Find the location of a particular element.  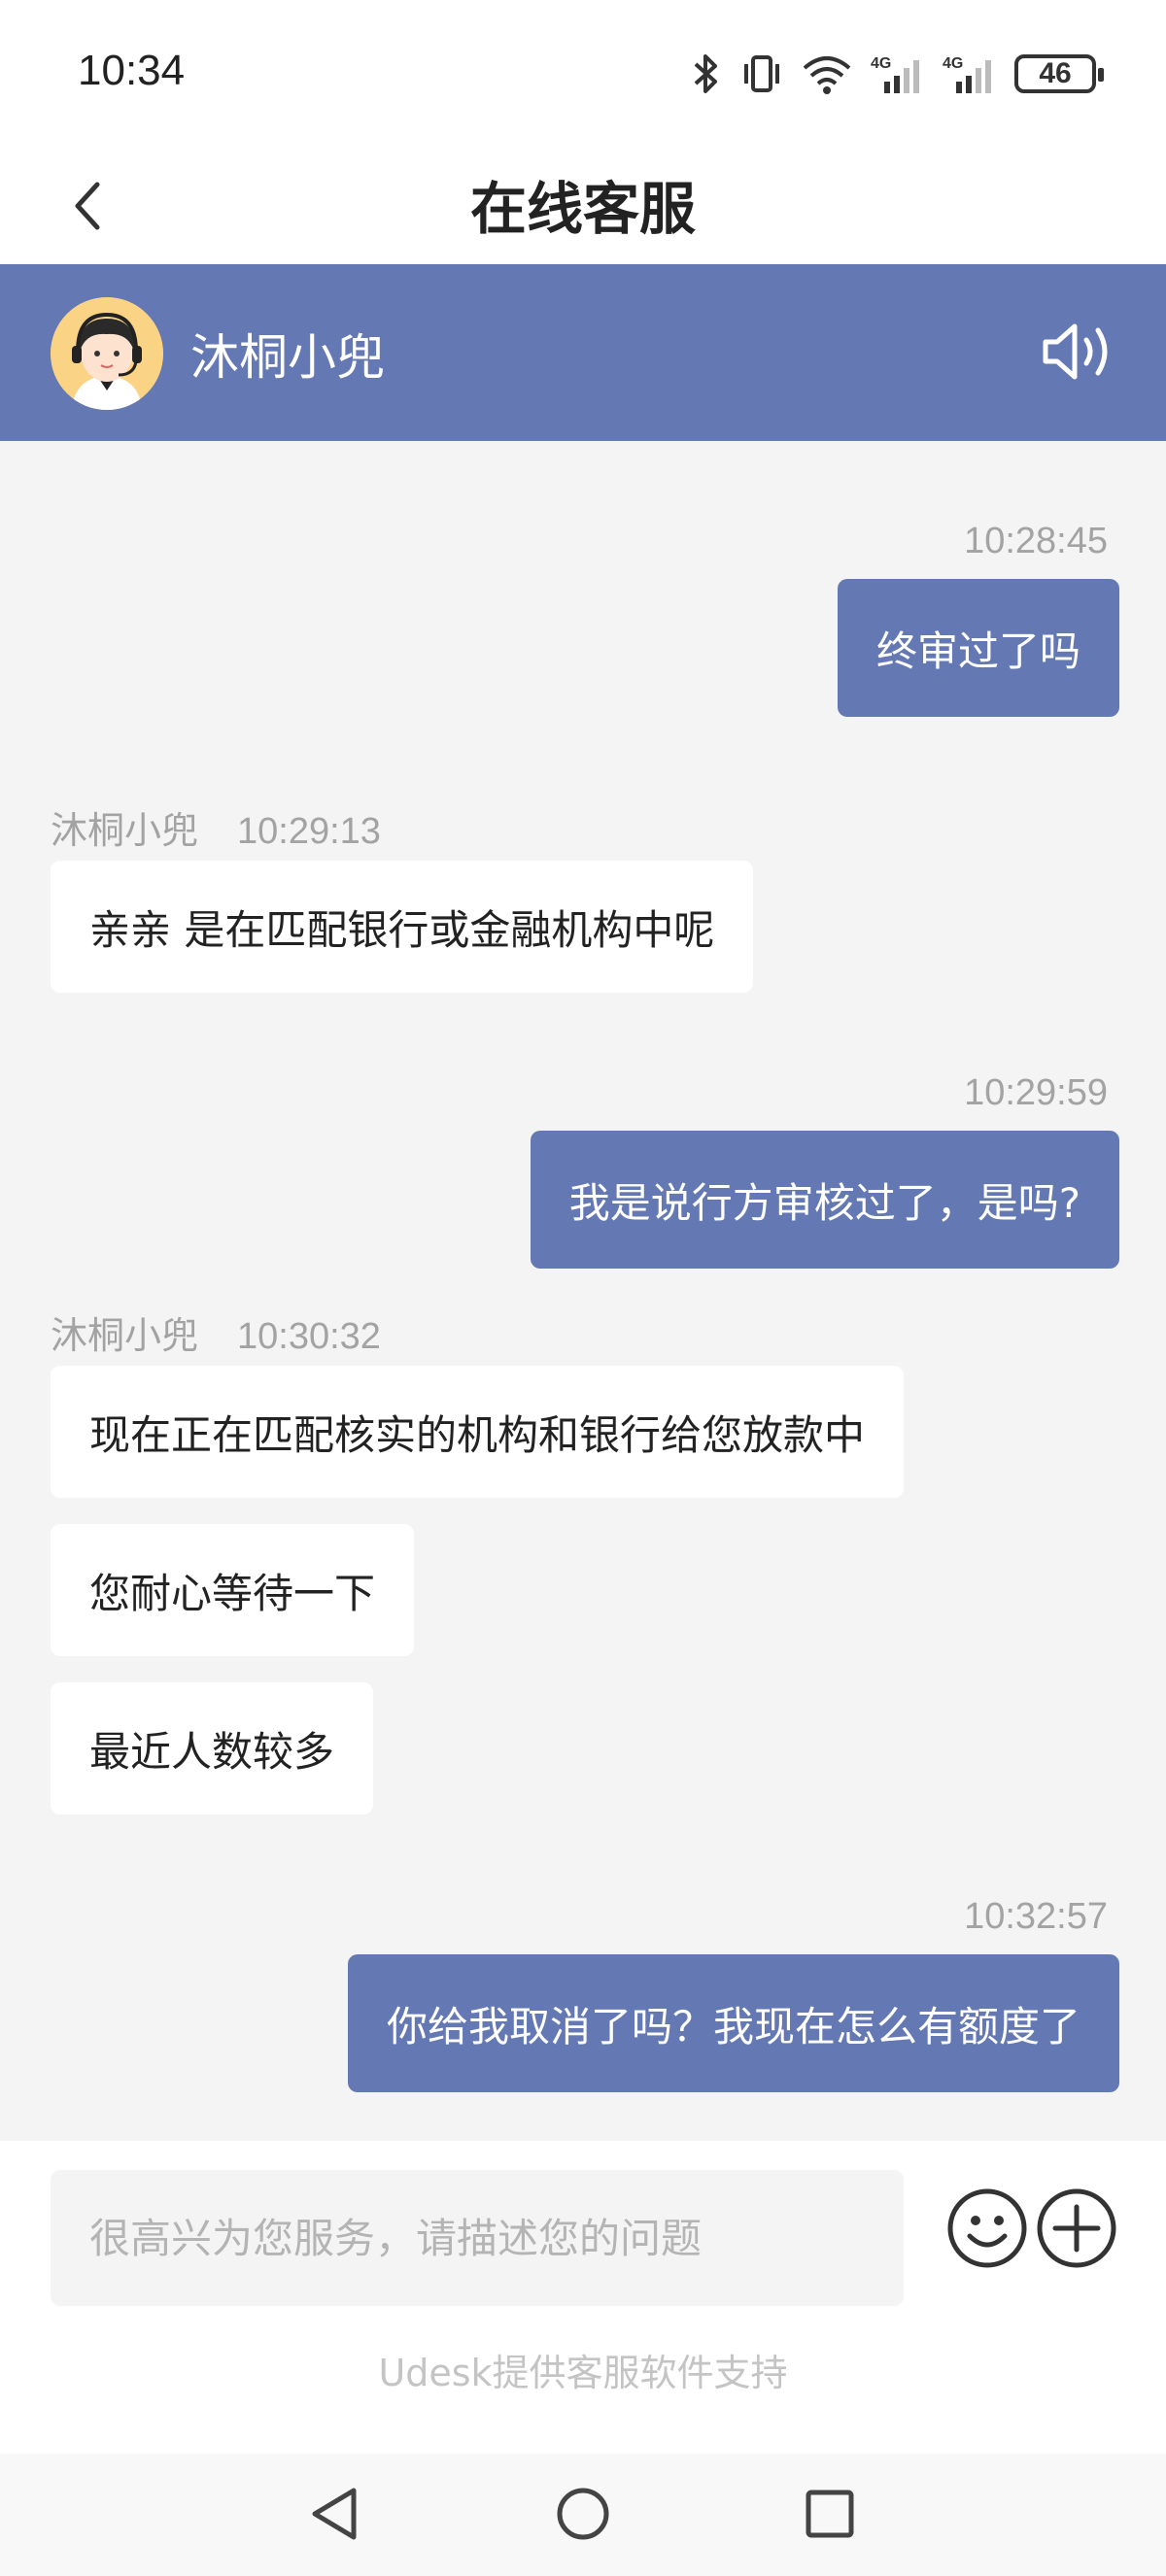

message-bubble-incoming: 您耐心等待一下 is located at coordinates (233, 1590).